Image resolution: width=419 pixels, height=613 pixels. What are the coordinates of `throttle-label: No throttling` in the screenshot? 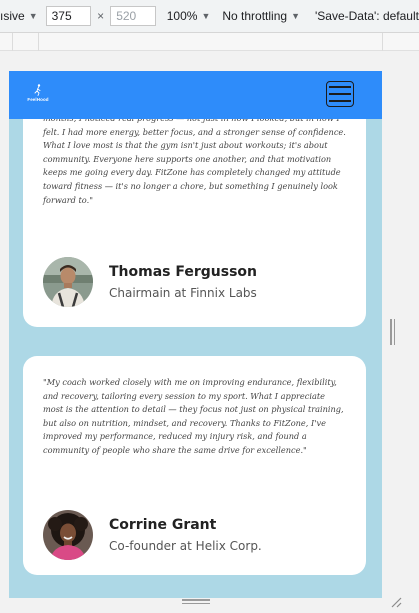 It's located at (255, 16).